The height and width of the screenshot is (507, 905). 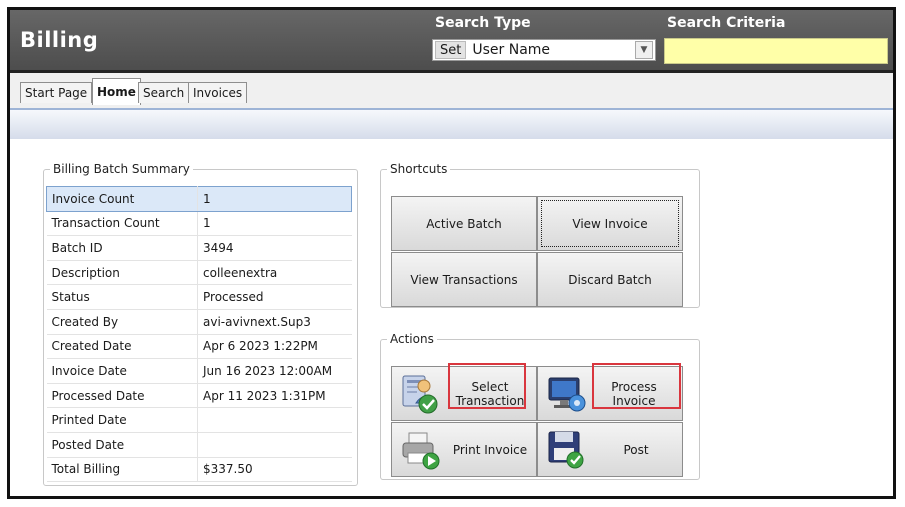 What do you see at coordinates (451, 124) in the screenshot?
I see `toolbar-band` at bounding box center [451, 124].